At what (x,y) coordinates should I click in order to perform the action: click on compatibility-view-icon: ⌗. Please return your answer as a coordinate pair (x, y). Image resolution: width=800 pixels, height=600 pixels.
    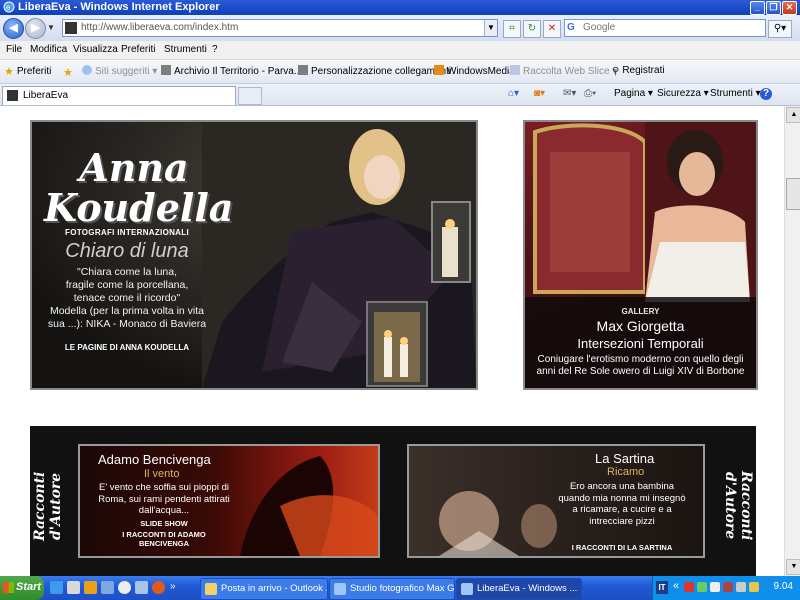
    Looking at the image, I should click on (512, 29).